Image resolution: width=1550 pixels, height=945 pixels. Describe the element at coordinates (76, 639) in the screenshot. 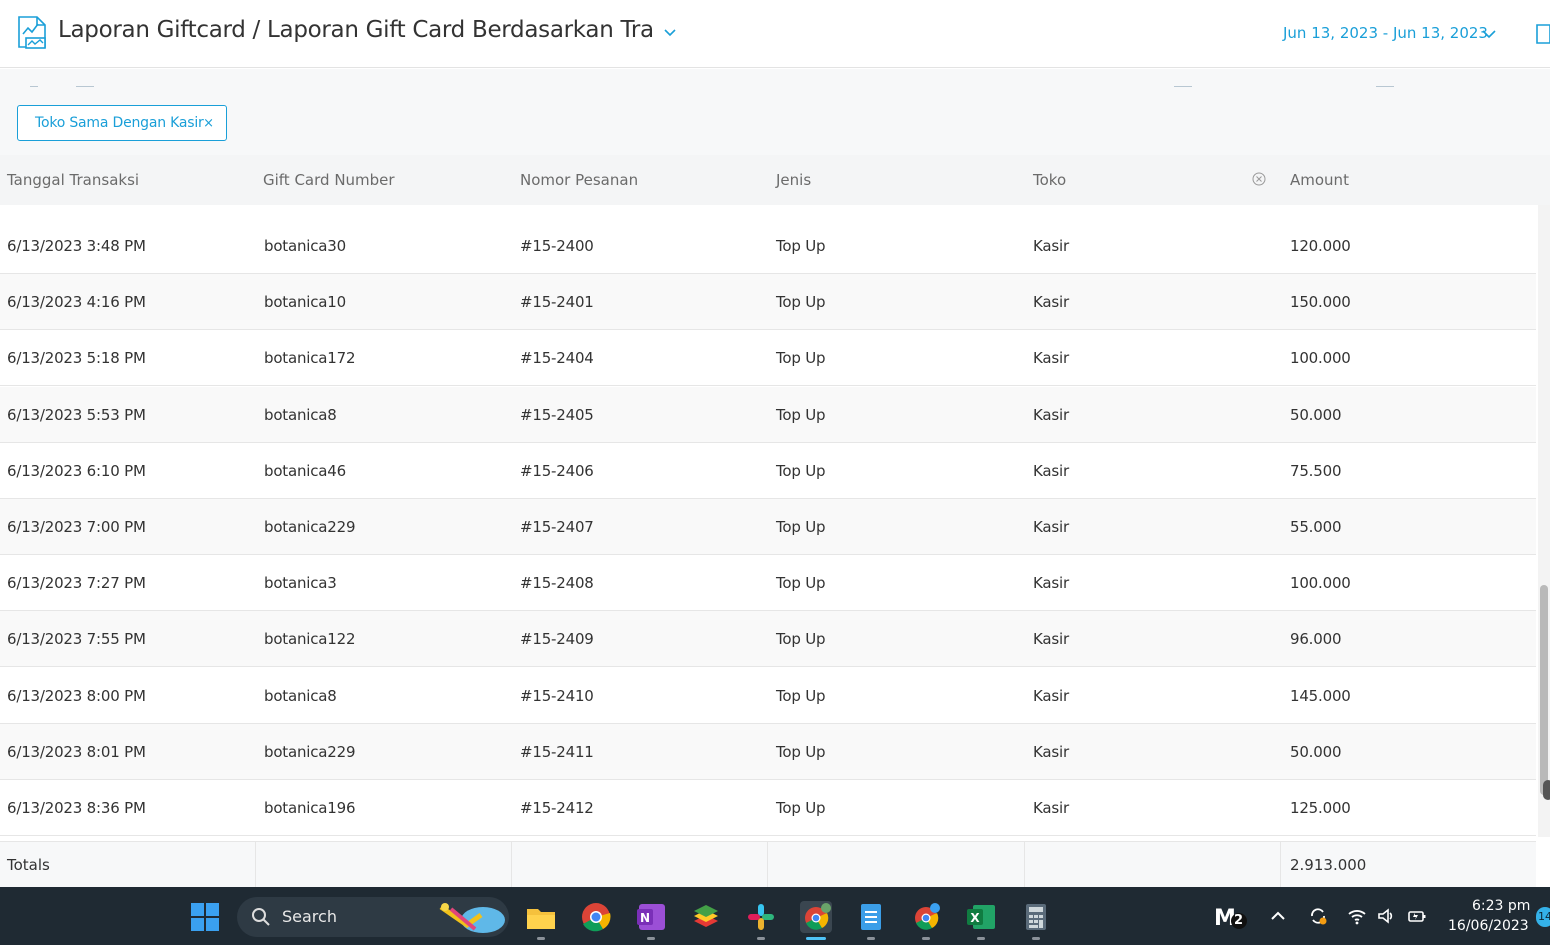

I see `cell-tanggal: 6/13/2023 7:55 PM` at that location.